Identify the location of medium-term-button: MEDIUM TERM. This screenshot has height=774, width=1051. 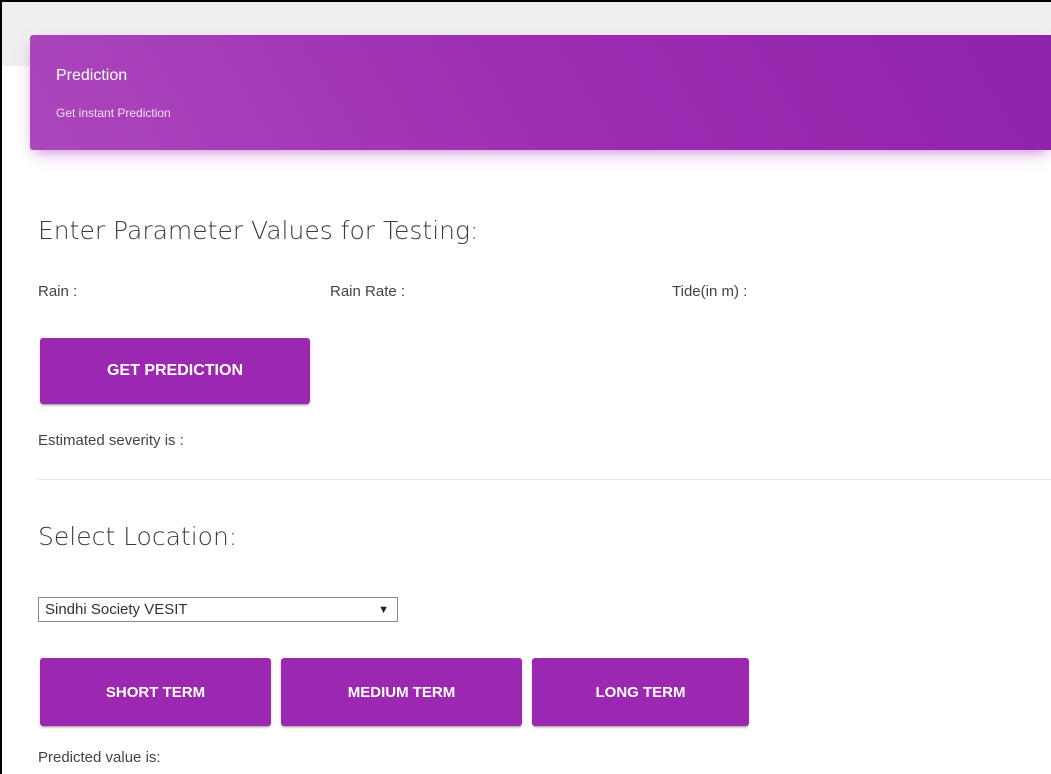
(401, 692).